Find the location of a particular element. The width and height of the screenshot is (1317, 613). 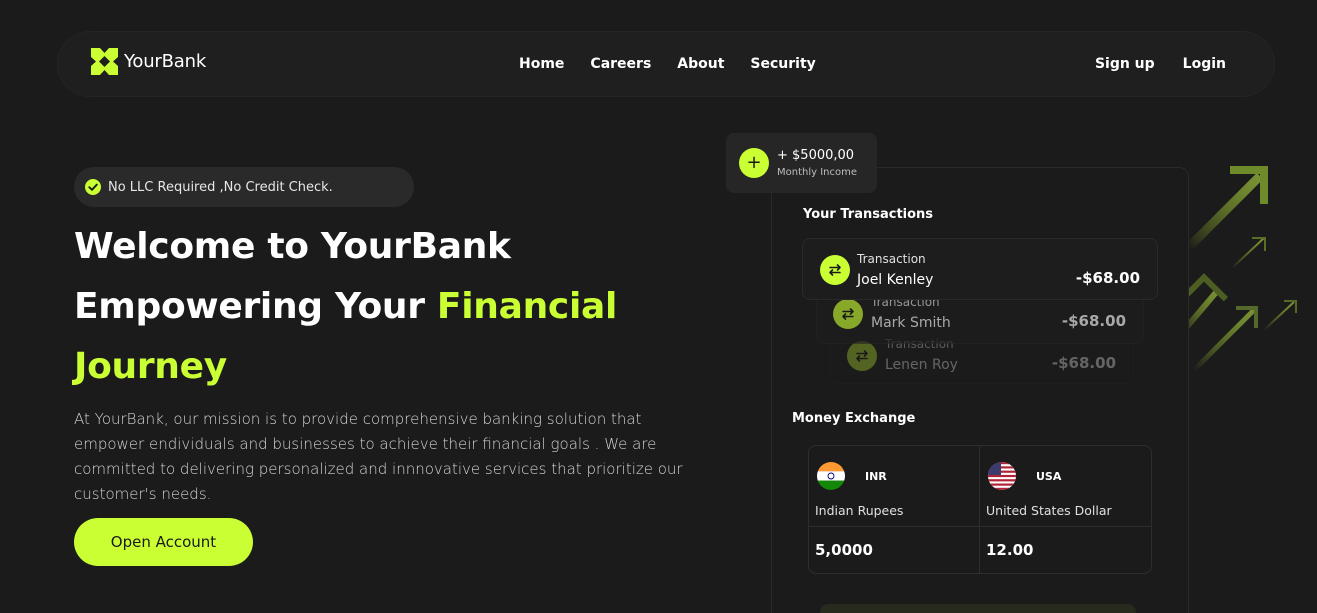

transaction-item: Transaction Joel Kenley -$68.00 is located at coordinates (980, 269).